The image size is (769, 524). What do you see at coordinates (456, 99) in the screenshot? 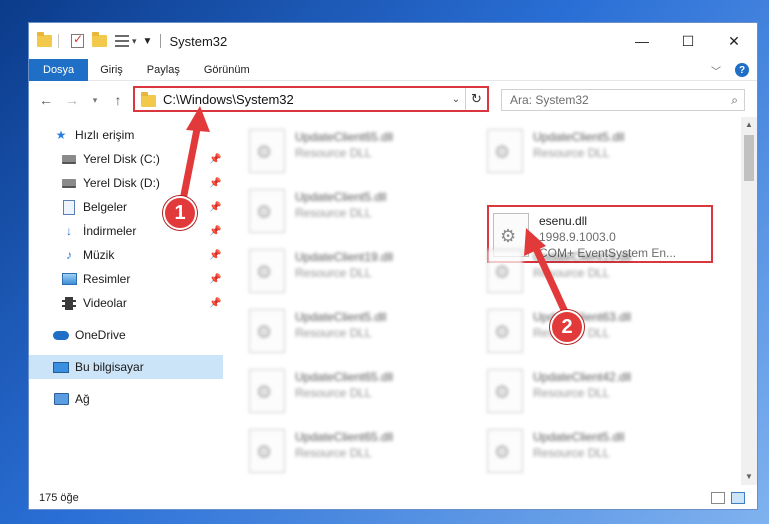
I see `chevron-down-icon: ⌄` at bounding box center [456, 99].